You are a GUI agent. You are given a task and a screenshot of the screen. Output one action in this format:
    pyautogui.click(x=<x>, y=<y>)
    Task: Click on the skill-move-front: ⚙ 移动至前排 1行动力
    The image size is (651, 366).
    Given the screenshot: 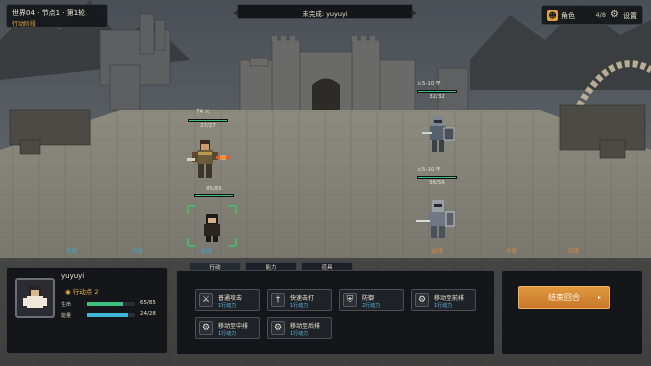 What is the action you would take?
    pyautogui.click(x=443, y=300)
    